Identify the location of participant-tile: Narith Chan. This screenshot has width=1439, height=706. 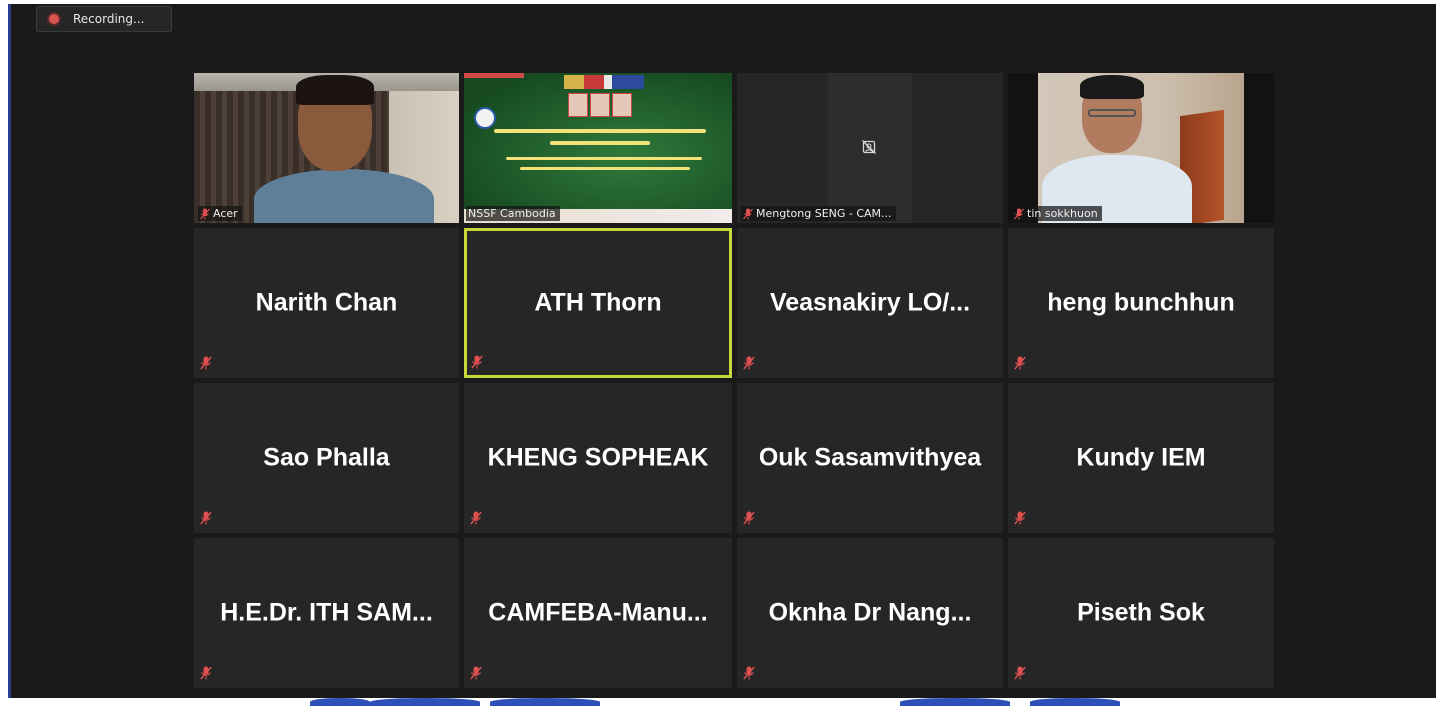
(326, 303).